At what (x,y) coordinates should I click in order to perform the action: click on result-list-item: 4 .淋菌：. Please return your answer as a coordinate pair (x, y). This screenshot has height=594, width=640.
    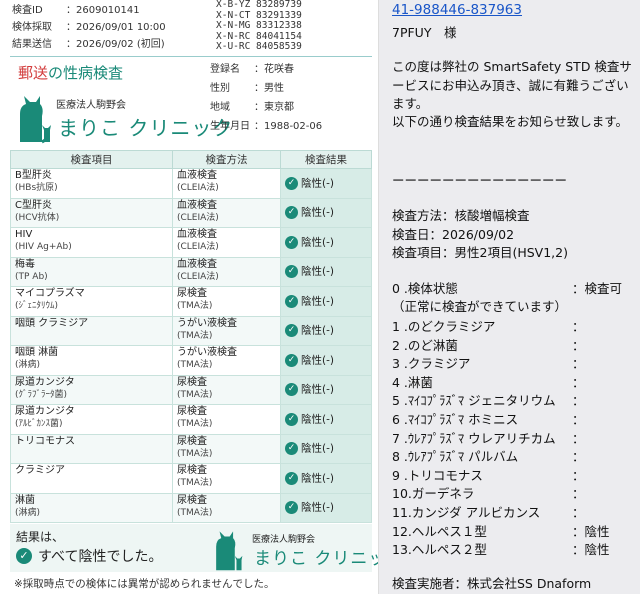
    Looking at the image, I should click on (488, 382).